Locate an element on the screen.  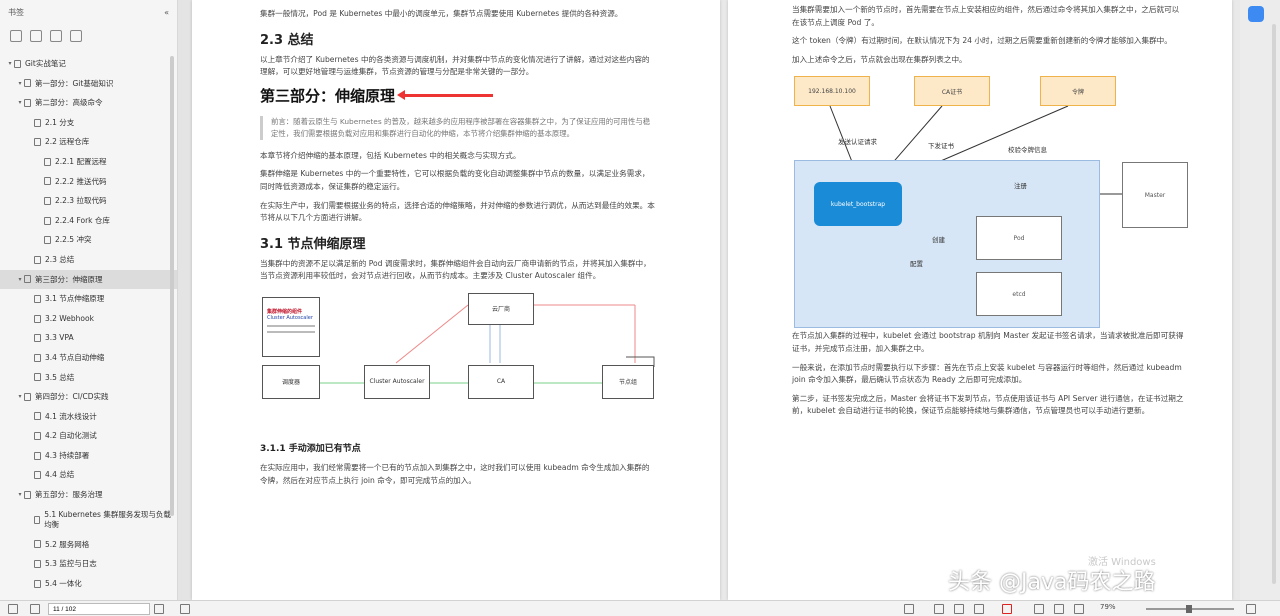
fullscreen-icon is located at coordinates (1079, 609).